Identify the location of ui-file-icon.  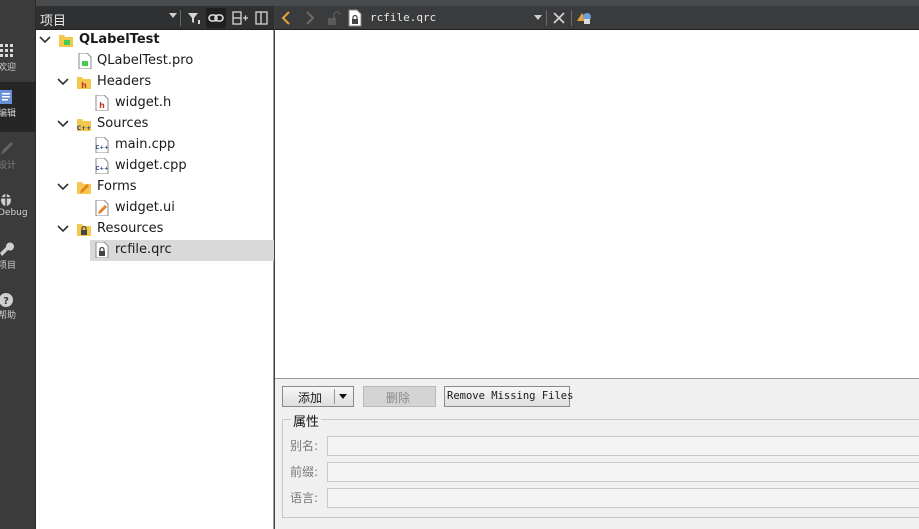
(102, 208).